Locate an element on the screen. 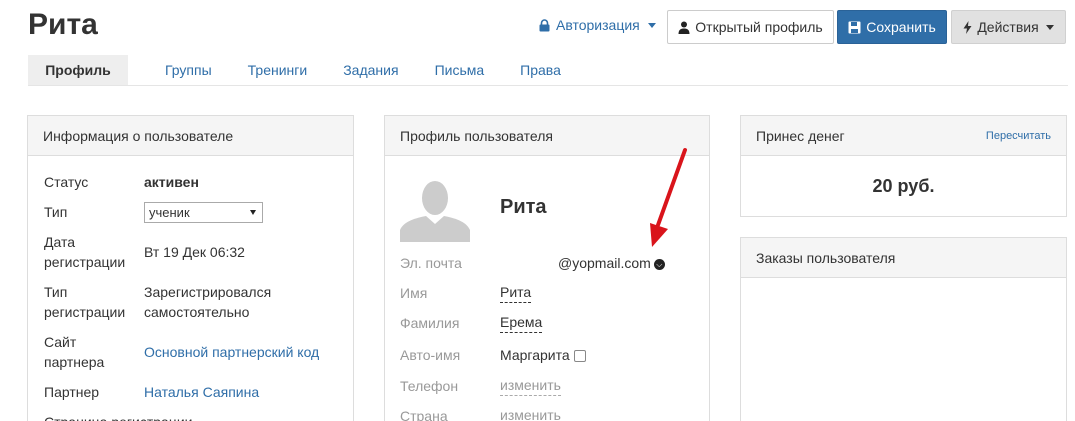  first-name-label: Имя is located at coordinates (414, 293).